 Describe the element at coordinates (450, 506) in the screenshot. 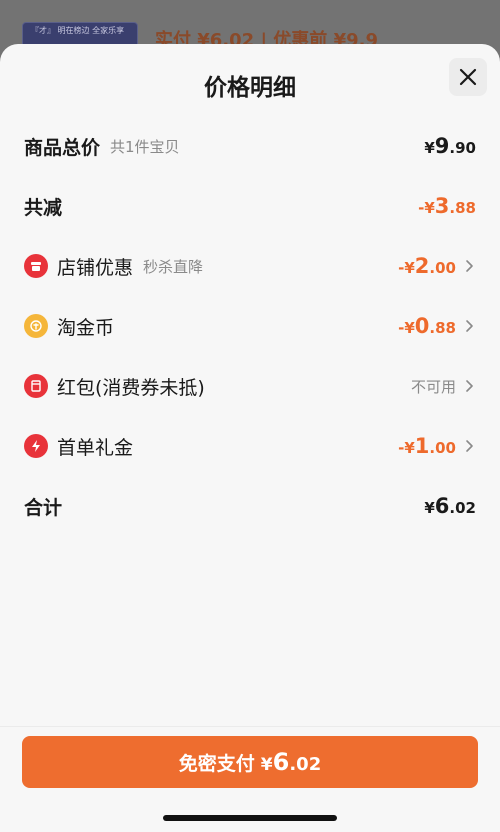

I see `subtotal-amount: ¥6.02` at that location.